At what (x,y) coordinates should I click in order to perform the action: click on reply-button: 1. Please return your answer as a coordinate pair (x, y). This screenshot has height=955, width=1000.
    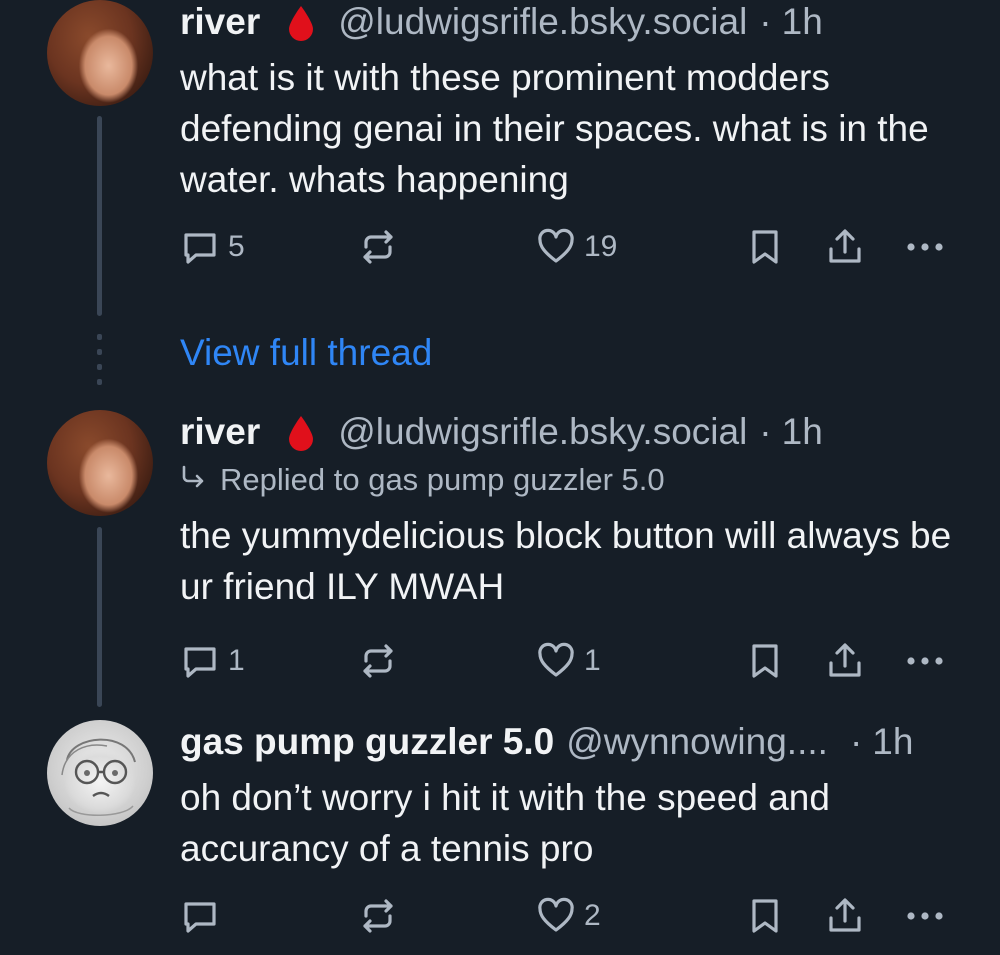
    Looking at the image, I should click on (212, 661).